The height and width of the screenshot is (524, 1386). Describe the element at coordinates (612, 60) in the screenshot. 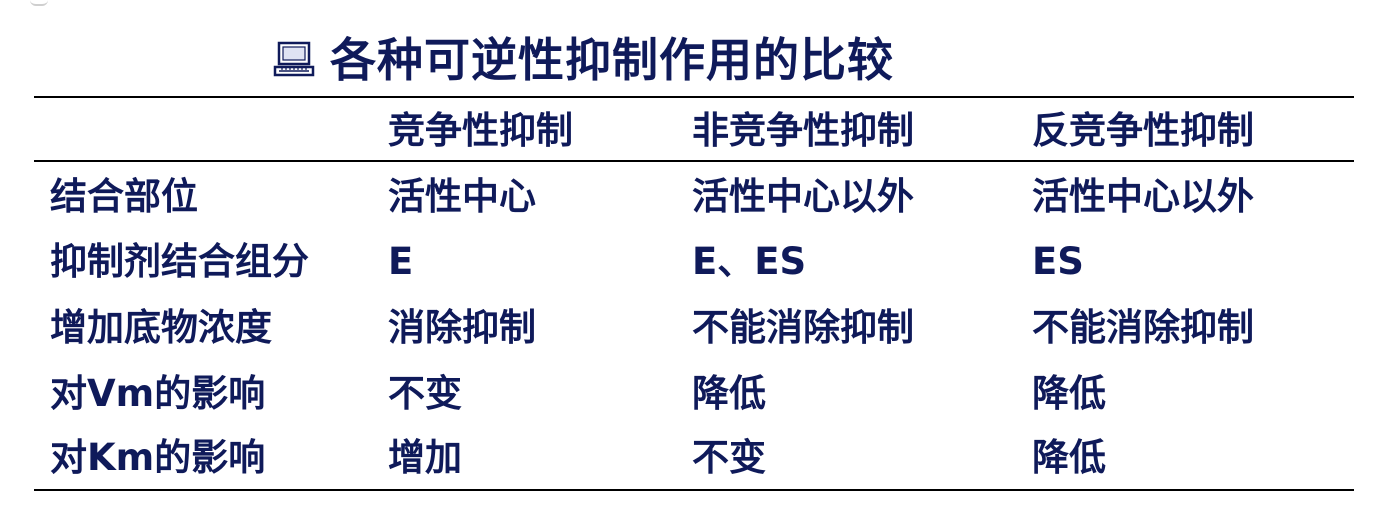

I see `page-title: 各种可逆性抑制作用的比较` at that location.